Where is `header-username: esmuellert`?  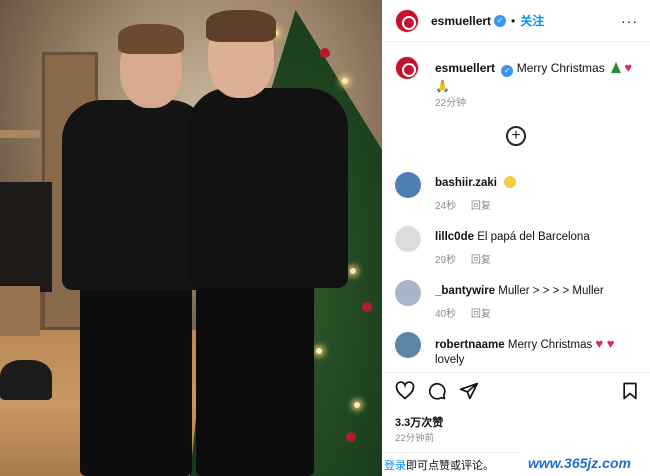 header-username: esmuellert is located at coordinates (461, 21).